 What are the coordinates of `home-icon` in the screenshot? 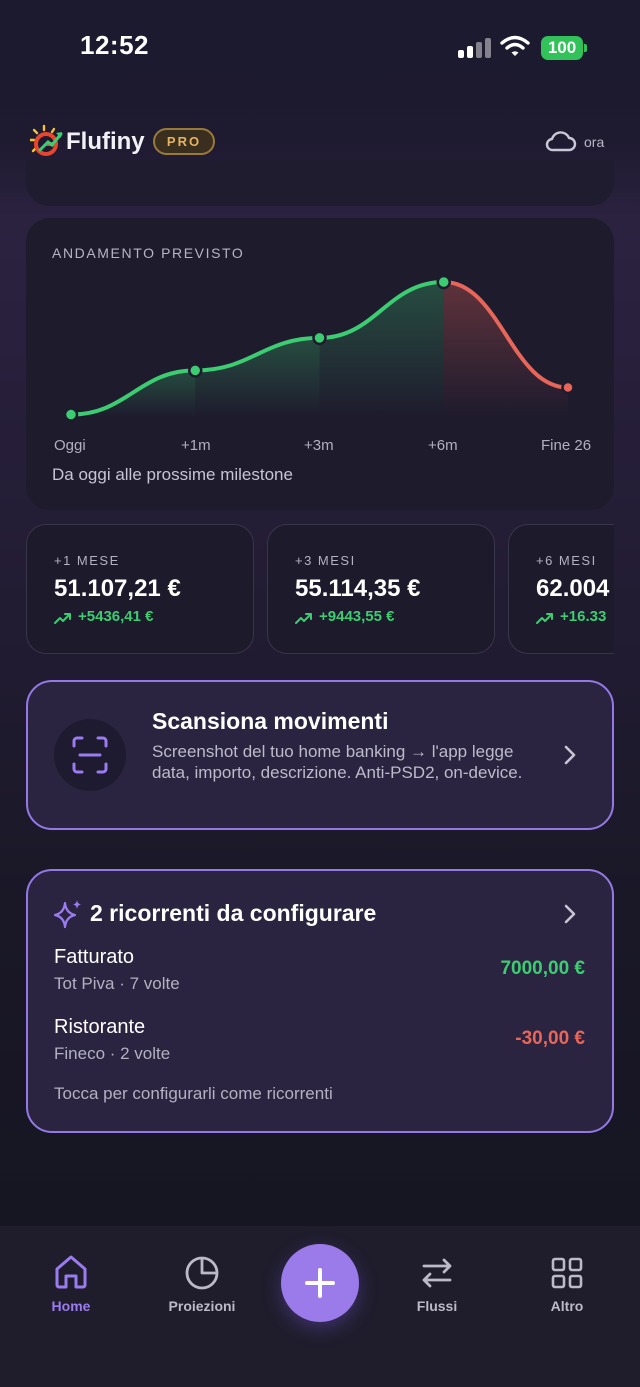 It's located at (71, 1272).